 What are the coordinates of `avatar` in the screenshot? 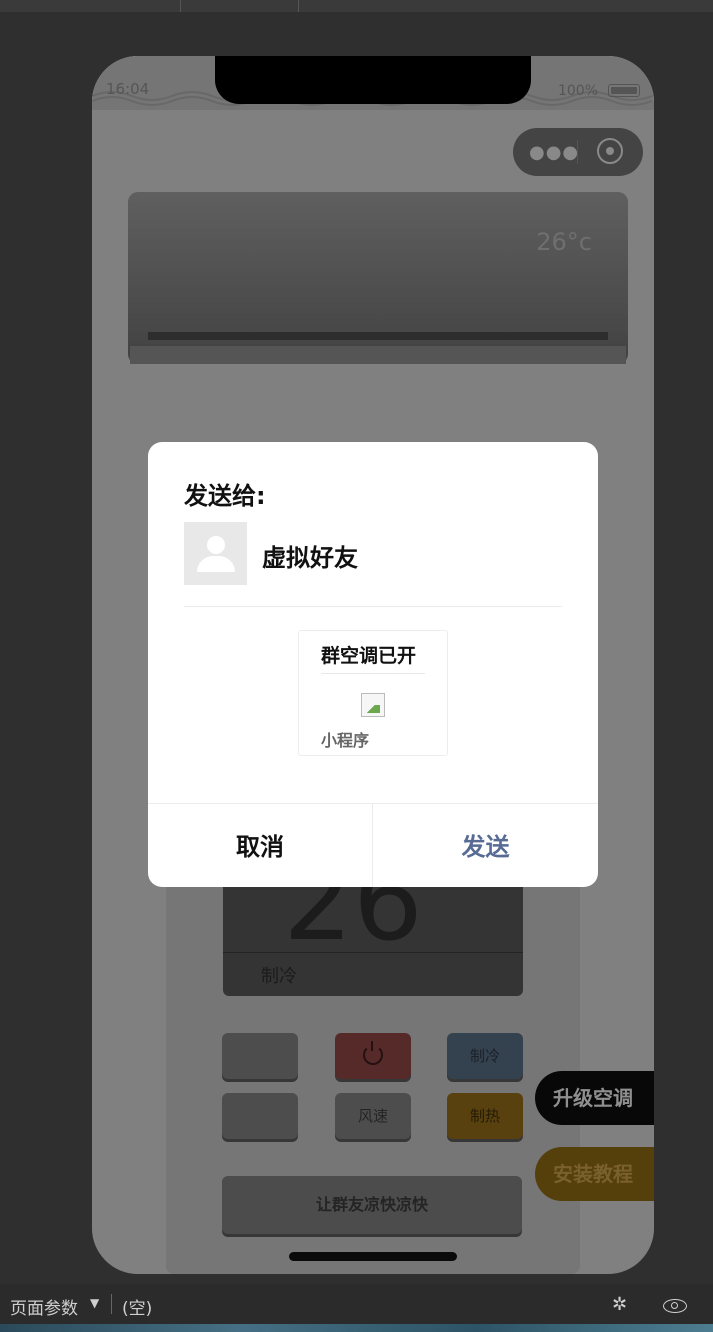 It's located at (215, 553).